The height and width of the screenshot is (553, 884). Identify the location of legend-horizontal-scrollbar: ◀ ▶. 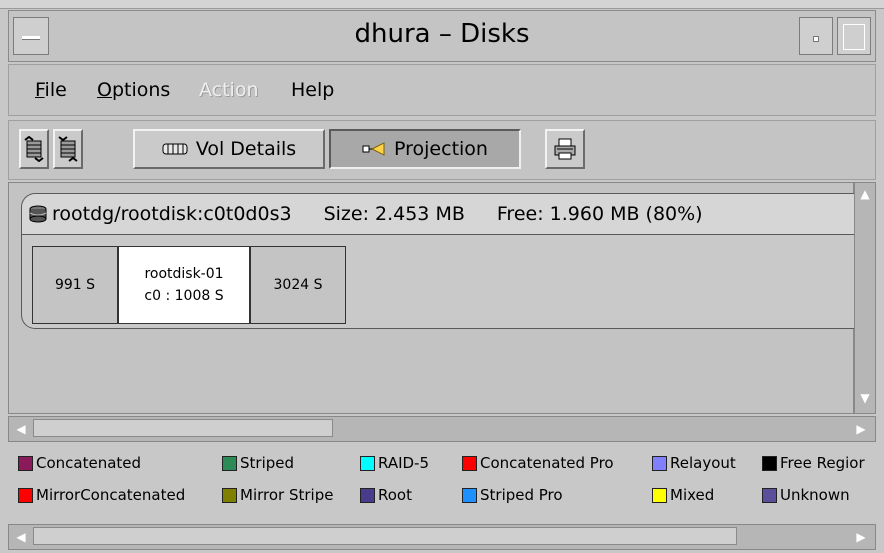
(442, 537).